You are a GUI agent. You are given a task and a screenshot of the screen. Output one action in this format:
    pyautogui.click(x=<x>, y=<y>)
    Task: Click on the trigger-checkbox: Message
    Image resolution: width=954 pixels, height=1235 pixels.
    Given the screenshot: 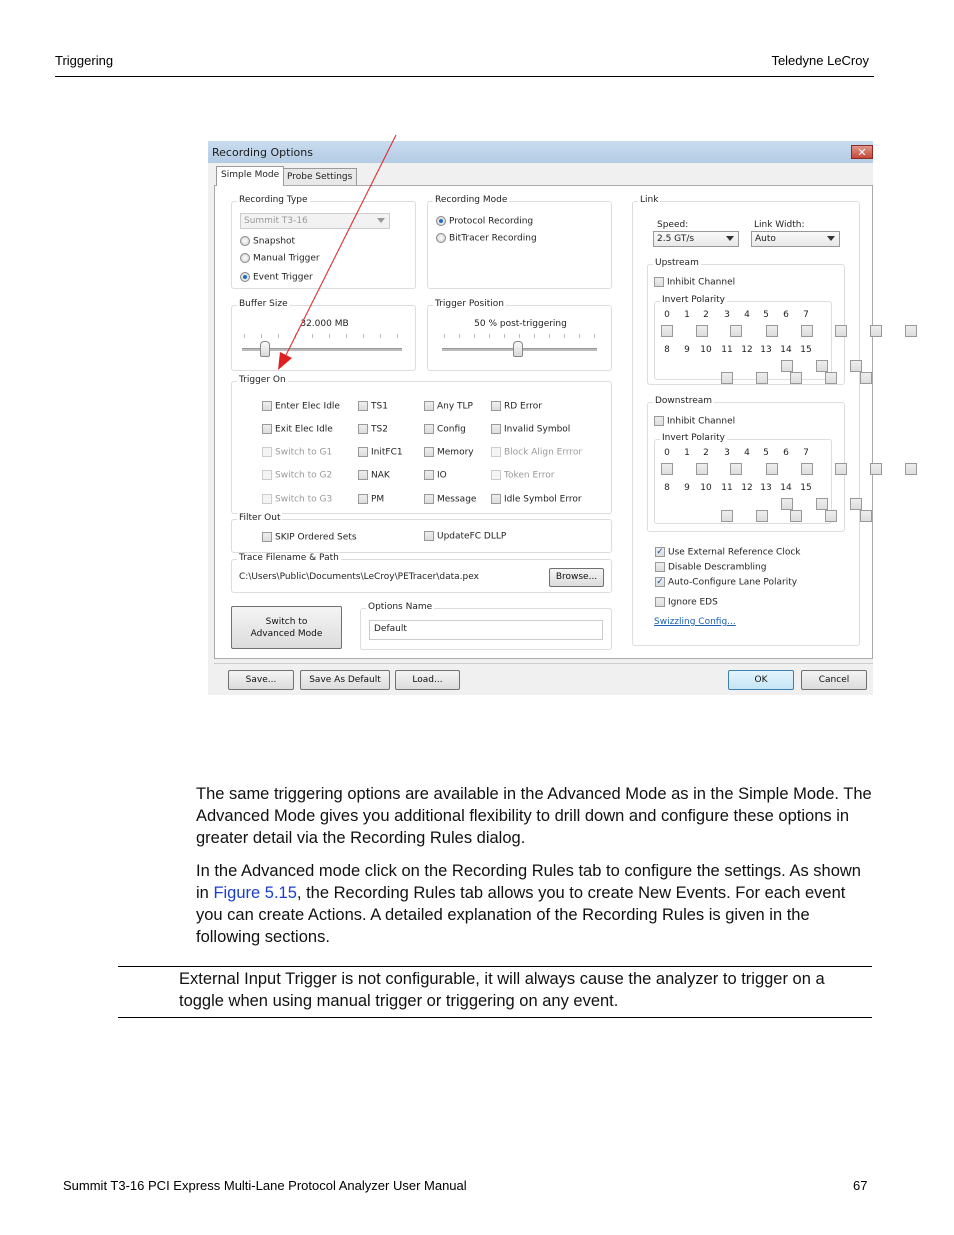 What is the action you would take?
    pyautogui.click(x=450, y=499)
    